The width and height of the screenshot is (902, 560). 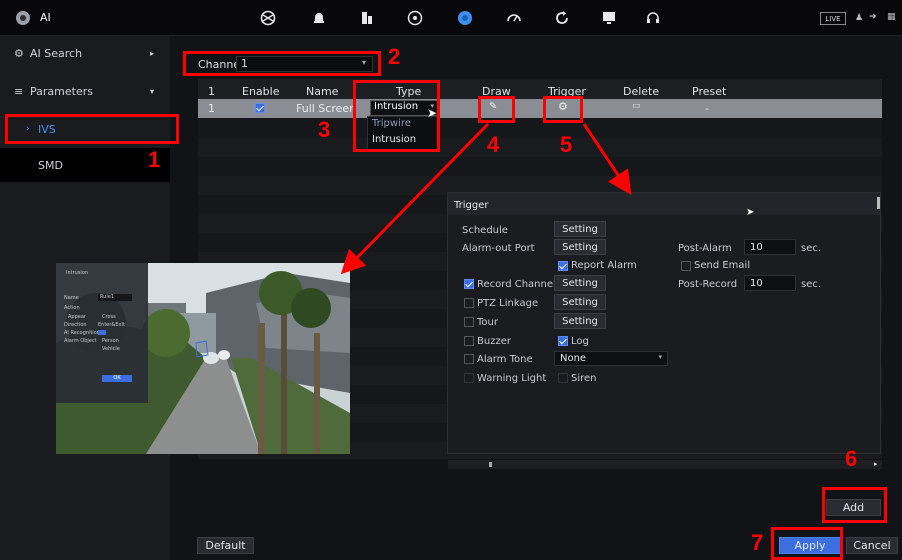 What do you see at coordinates (604, 265) in the screenshot?
I see `report-alarm-label: Report Alarm` at bounding box center [604, 265].